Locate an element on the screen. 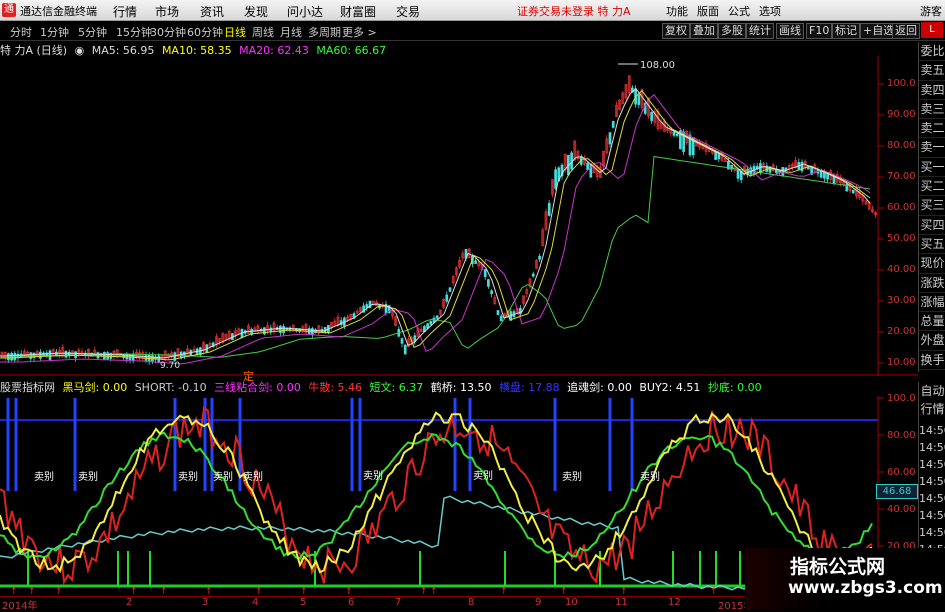 Image resolution: width=945 pixels, height=612 pixels. order-book-row: 涨幅 is located at coordinates (932, 303).